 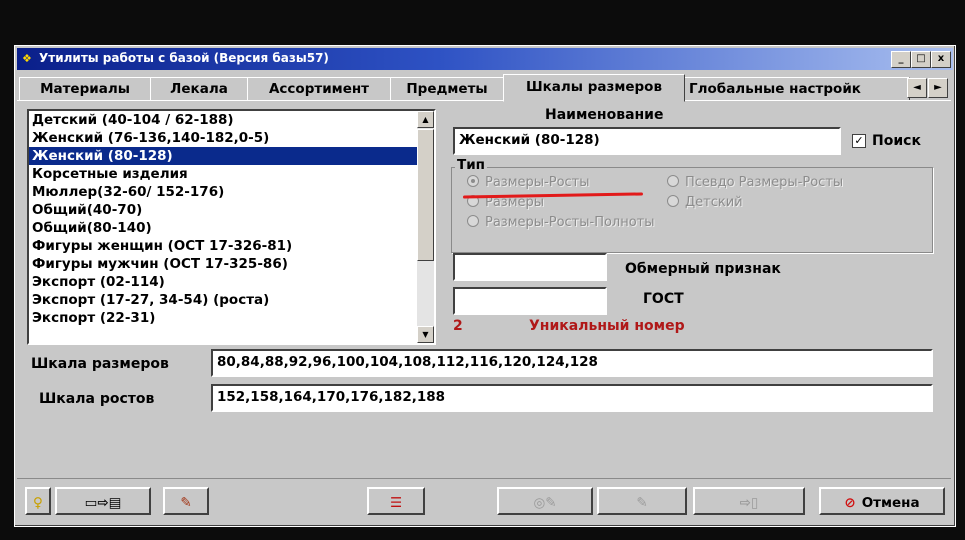 I want to click on ring-pencil-icon: ◎✎, so click(x=545, y=503).